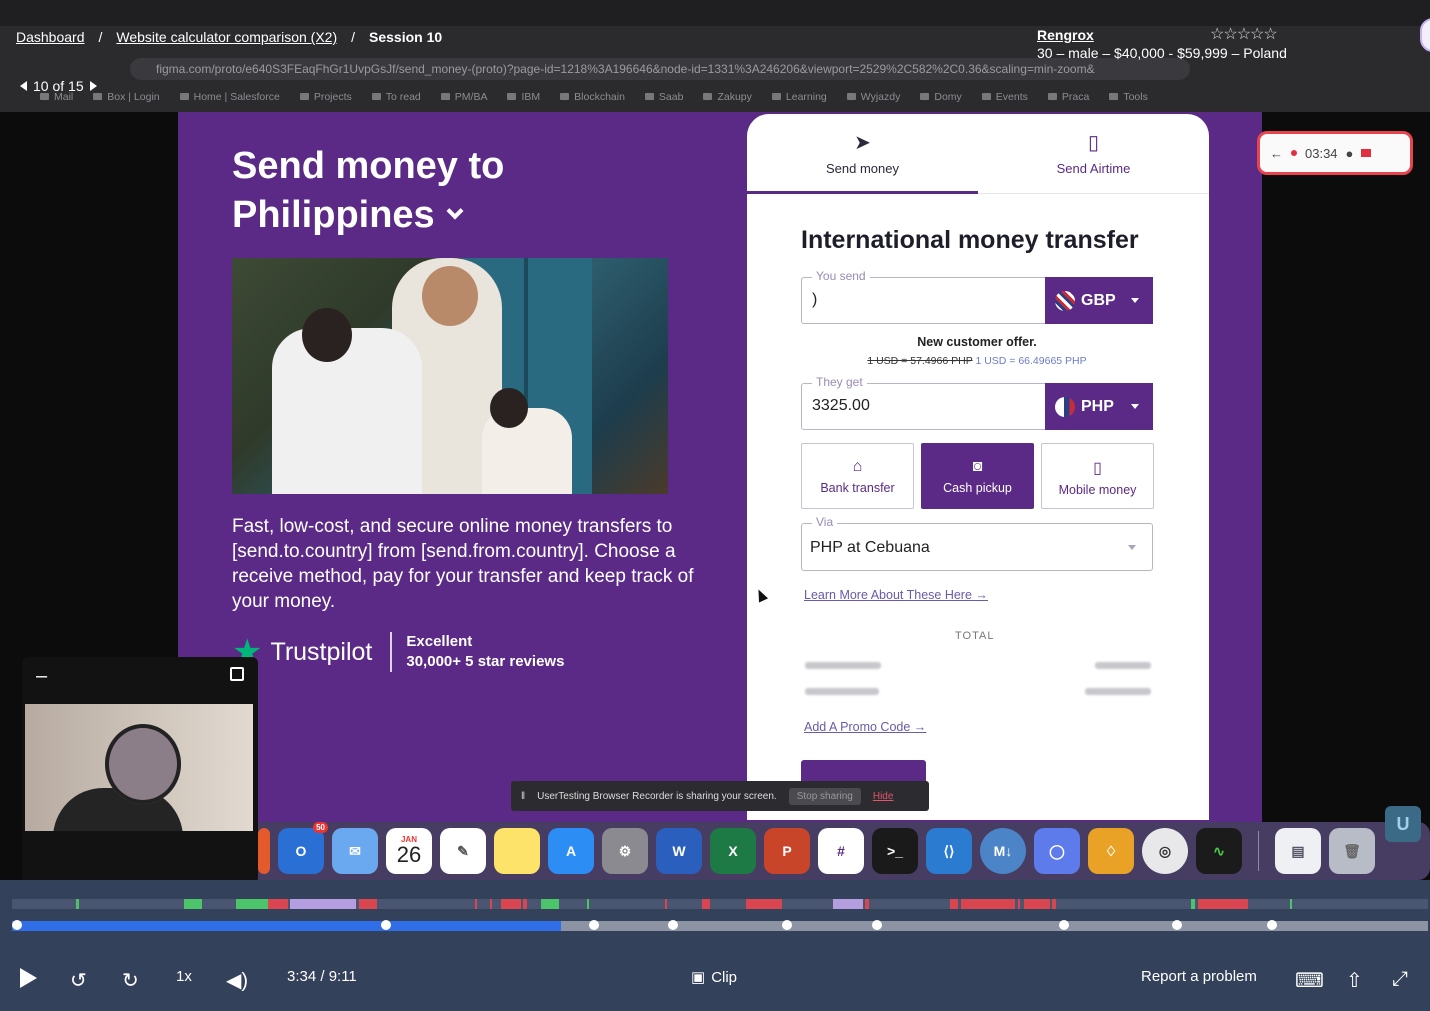 The width and height of the screenshot is (1430, 1011). What do you see at coordinates (679, 851) in the screenshot?
I see `word-icon: W` at bounding box center [679, 851].